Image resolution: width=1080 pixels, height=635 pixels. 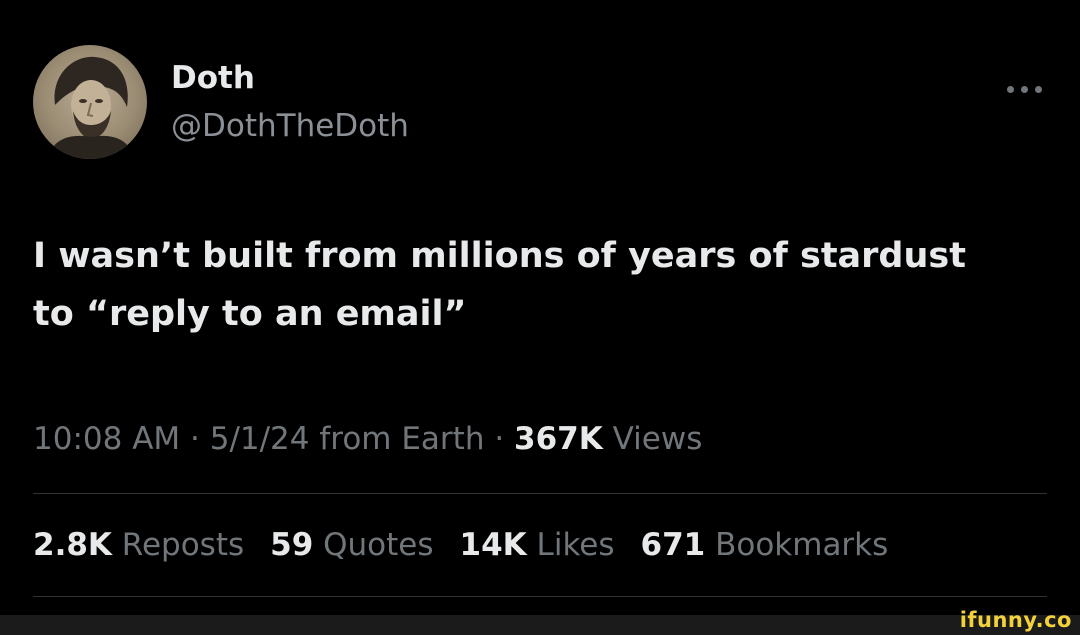 What do you see at coordinates (673, 545) in the screenshot?
I see `bookmarks-count: 671` at bounding box center [673, 545].